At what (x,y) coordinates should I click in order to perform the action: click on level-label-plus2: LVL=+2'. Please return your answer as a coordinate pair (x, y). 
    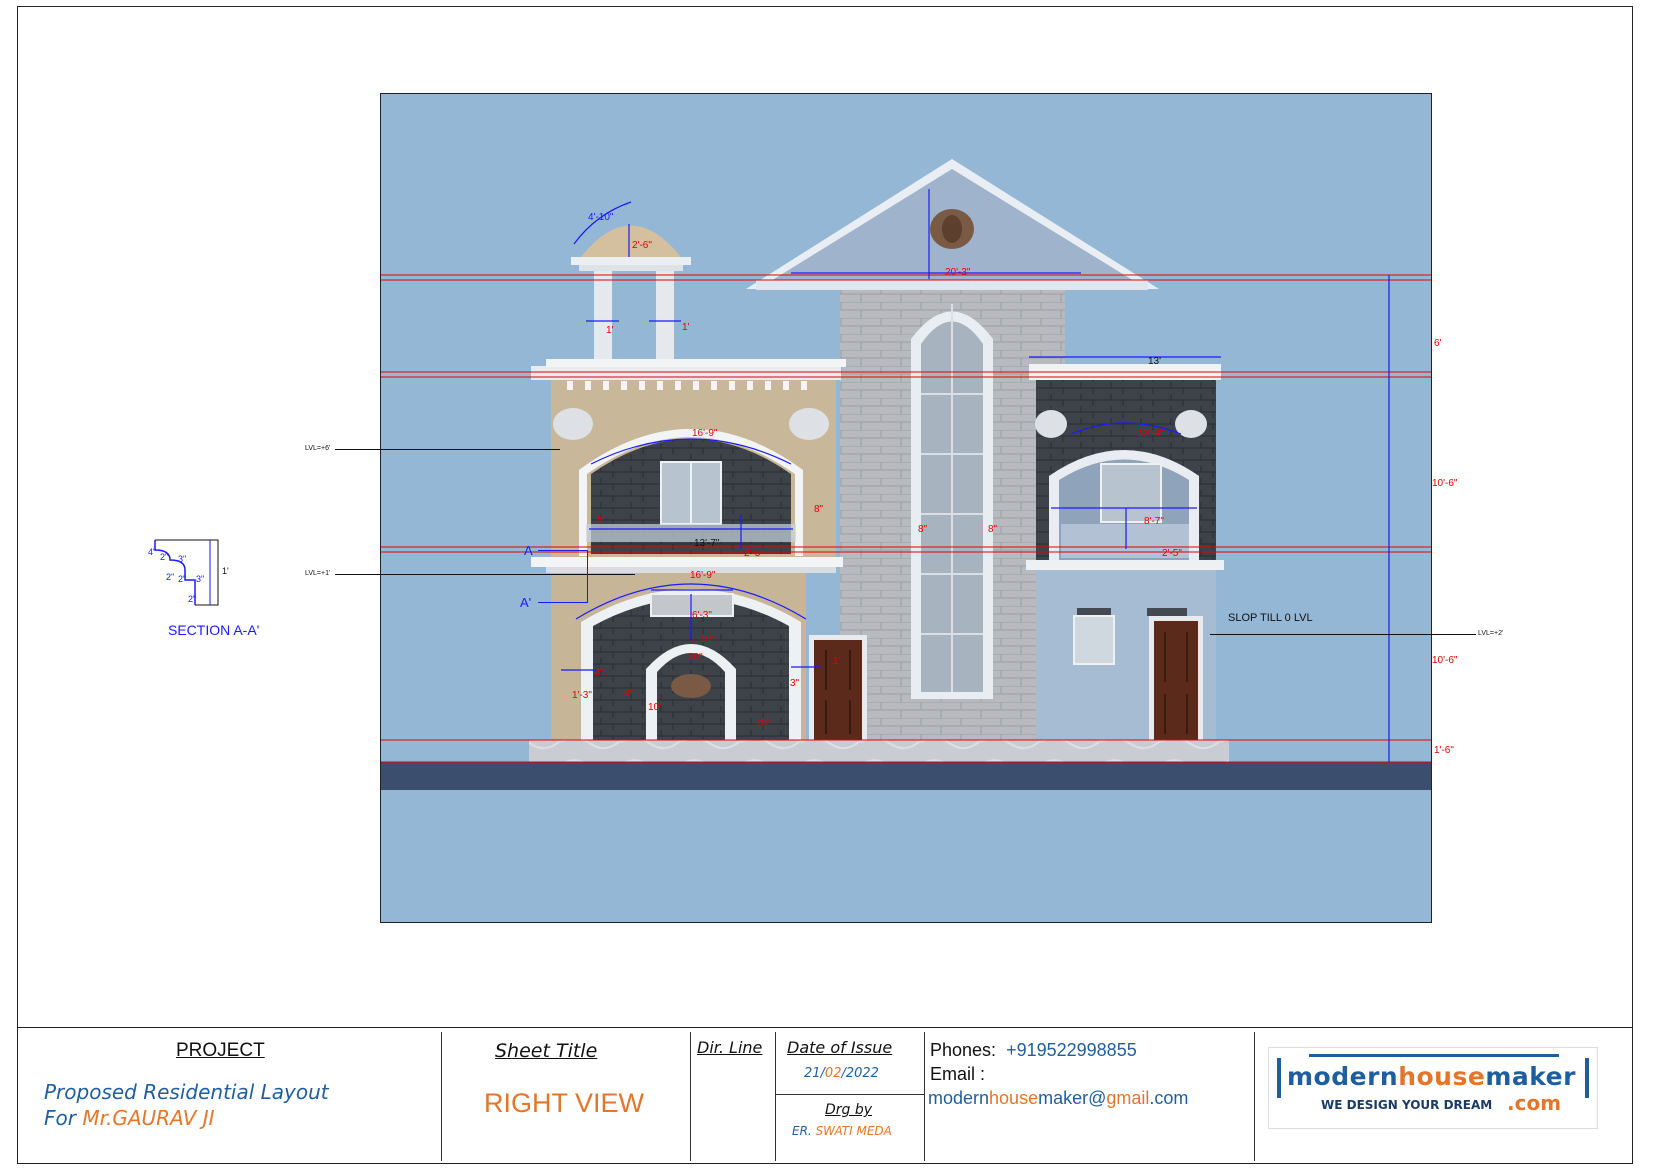
    Looking at the image, I should click on (1491, 633).